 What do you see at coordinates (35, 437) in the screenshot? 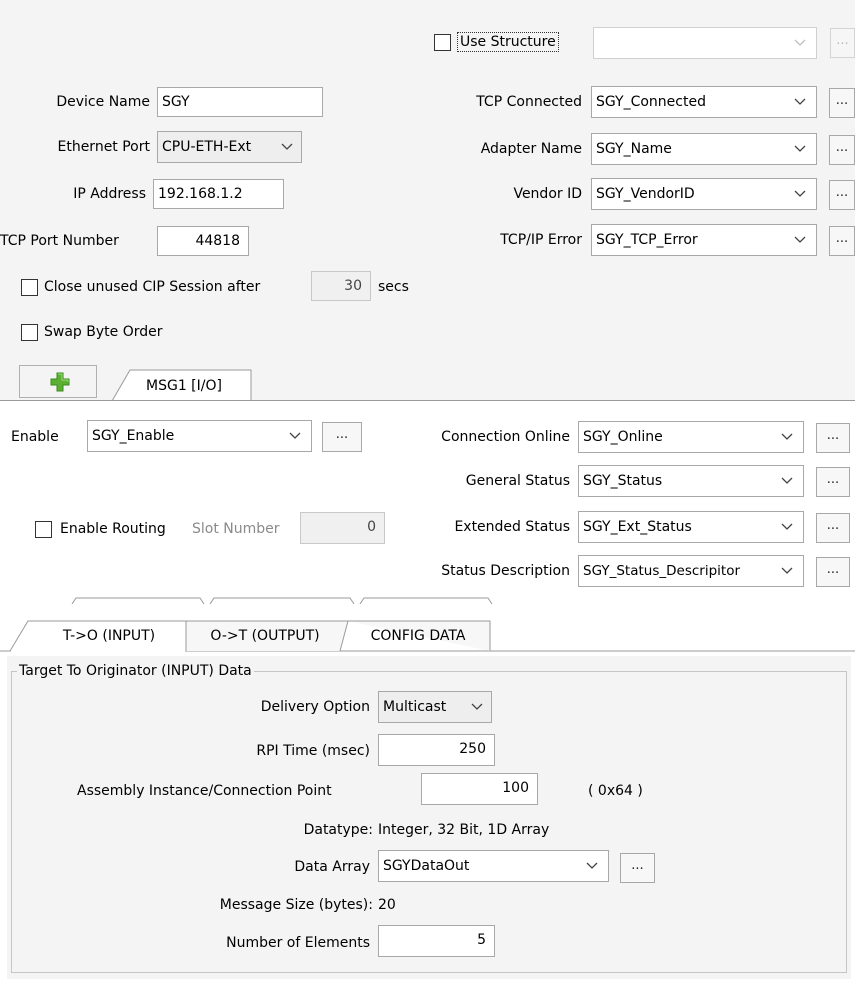
I see `enable-label: Enable` at bounding box center [35, 437].